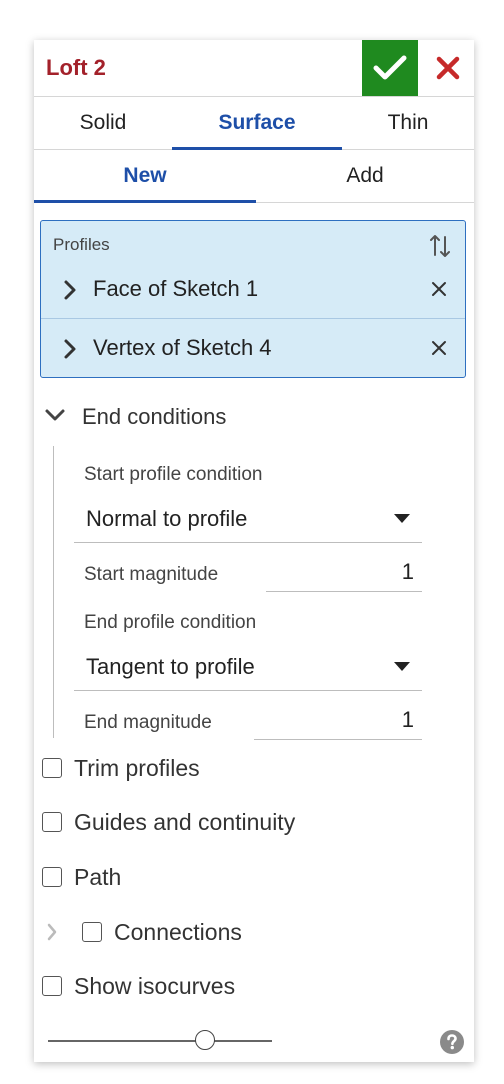 Image resolution: width=504 pixels, height=1084 pixels. What do you see at coordinates (137, 768) in the screenshot?
I see `trim-profiles-label: Trim profiles` at bounding box center [137, 768].